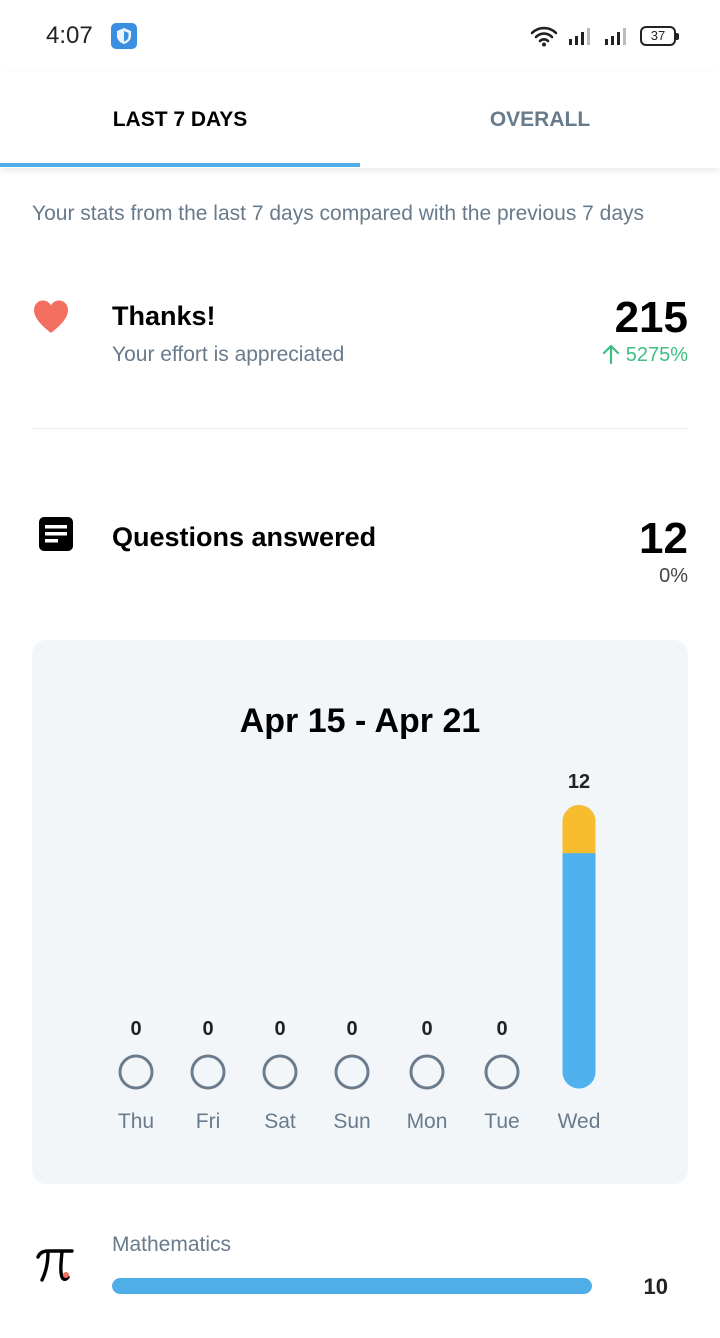 The width and height of the screenshot is (720, 1338). Describe the element at coordinates (135, 1029) in the screenshot. I see `chart-value-label-thu: 0` at that location.